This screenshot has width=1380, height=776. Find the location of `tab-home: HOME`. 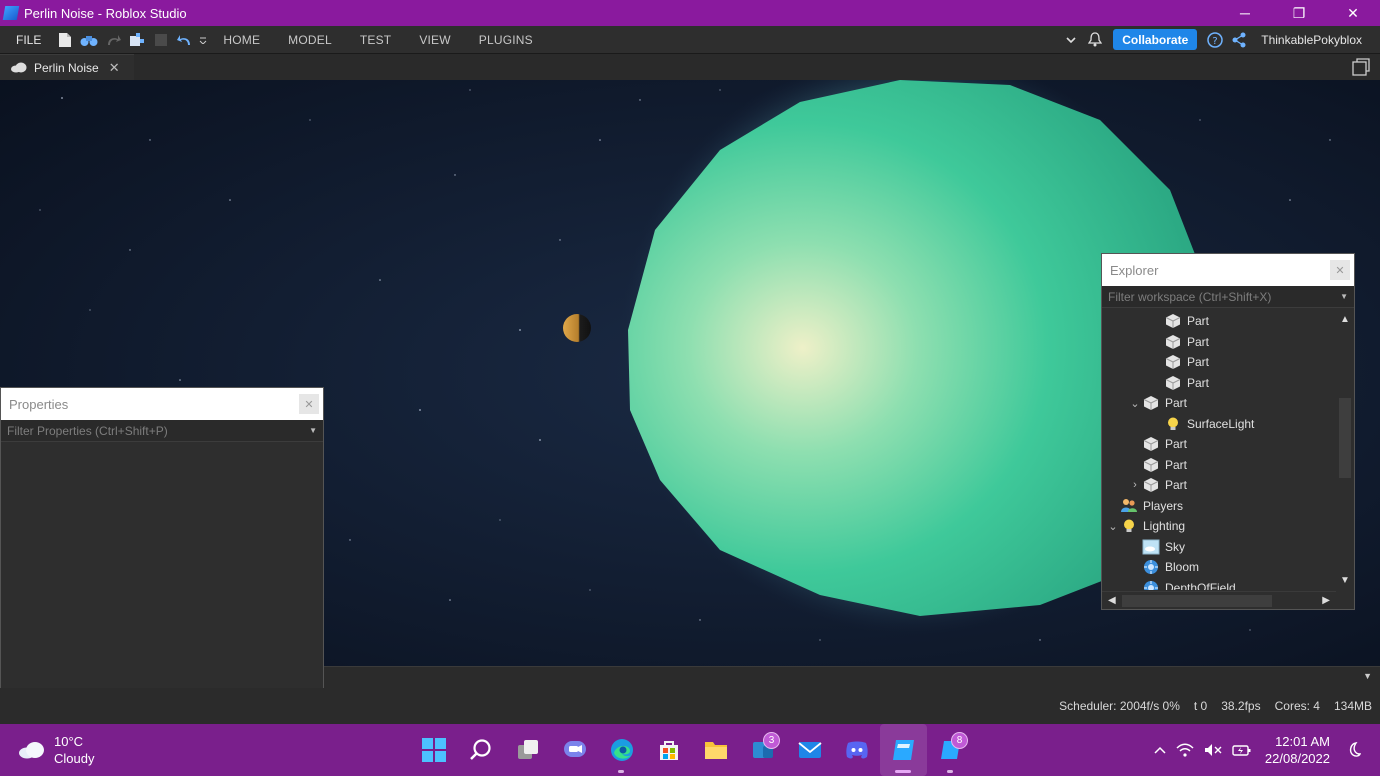

tab-home: HOME is located at coordinates (241, 40).